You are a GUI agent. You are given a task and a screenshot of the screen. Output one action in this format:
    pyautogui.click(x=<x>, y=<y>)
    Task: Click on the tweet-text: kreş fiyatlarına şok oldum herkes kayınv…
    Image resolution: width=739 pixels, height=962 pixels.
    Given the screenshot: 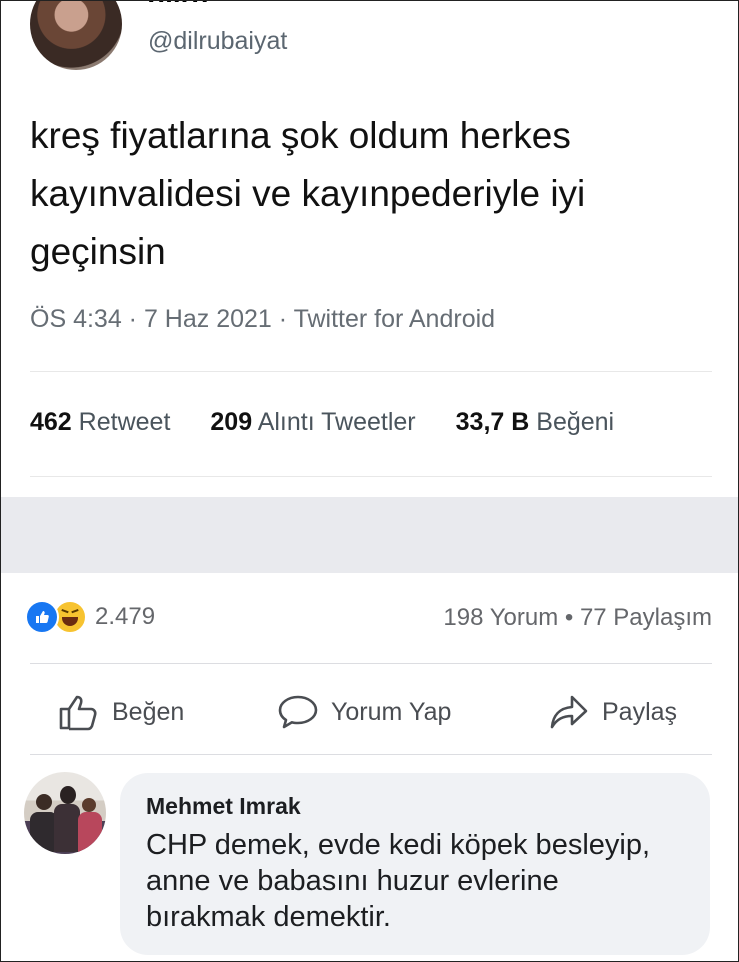 What is the action you would take?
    pyautogui.click(x=308, y=193)
    